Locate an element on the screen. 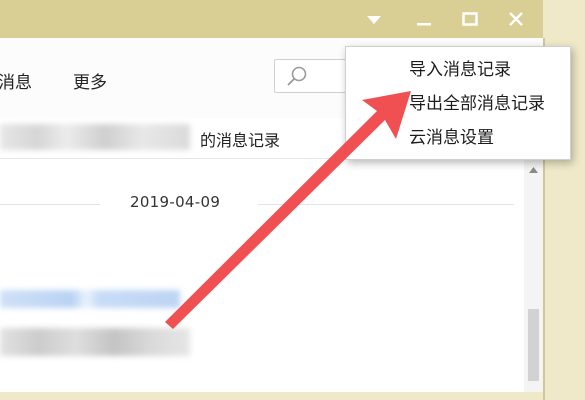 The width and height of the screenshot is (585, 400). window-frame-bottom is located at coordinates (271, 396).